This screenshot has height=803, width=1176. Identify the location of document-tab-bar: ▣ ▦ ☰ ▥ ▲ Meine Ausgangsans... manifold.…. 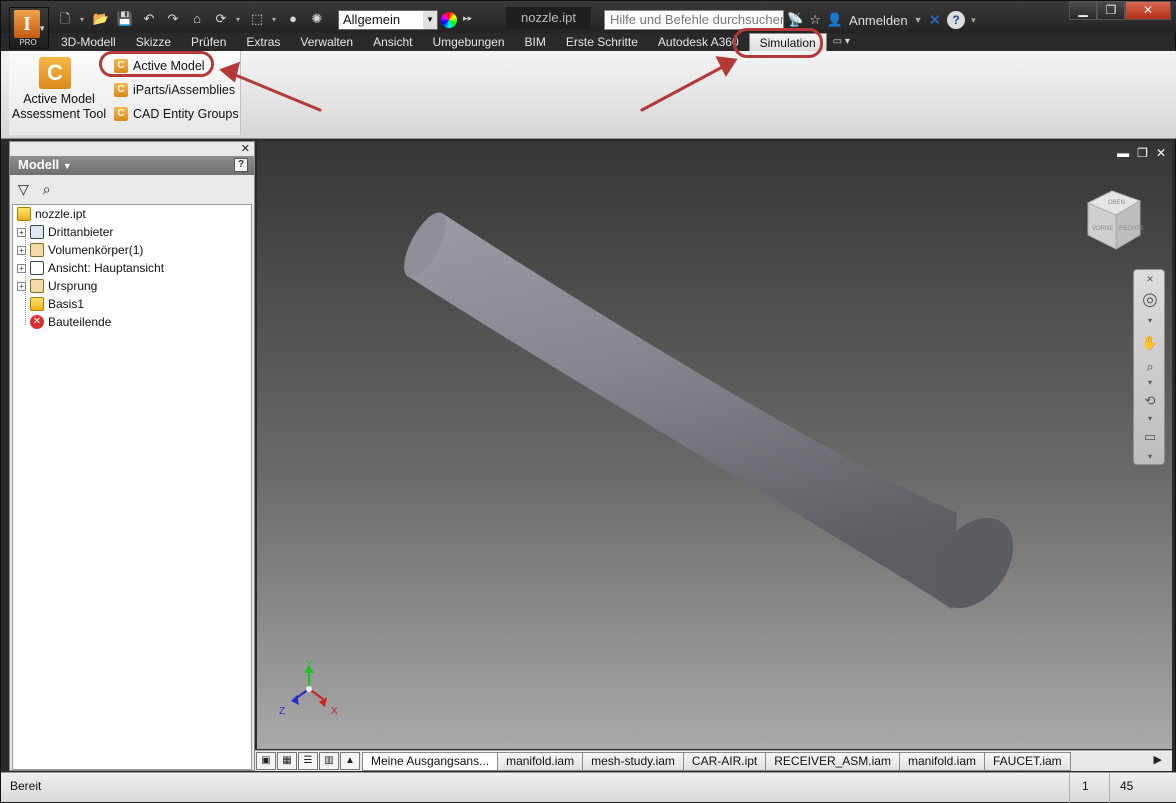
(713, 760).